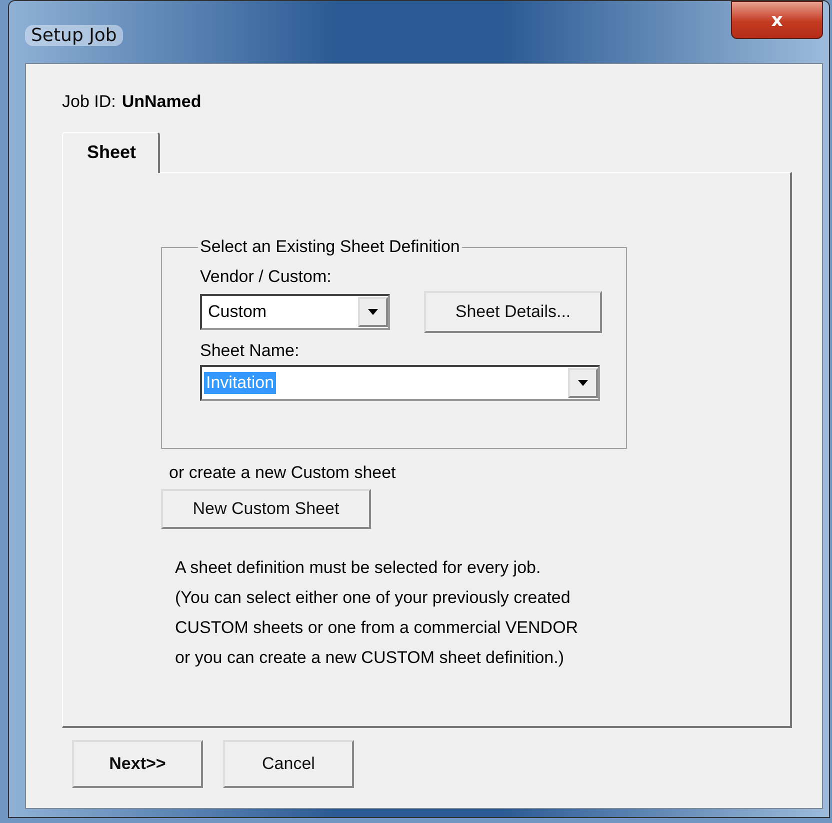 This screenshot has height=823, width=832. What do you see at coordinates (137, 764) in the screenshot?
I see `dialog-button: Next>>` at bounding box center [137, 764].